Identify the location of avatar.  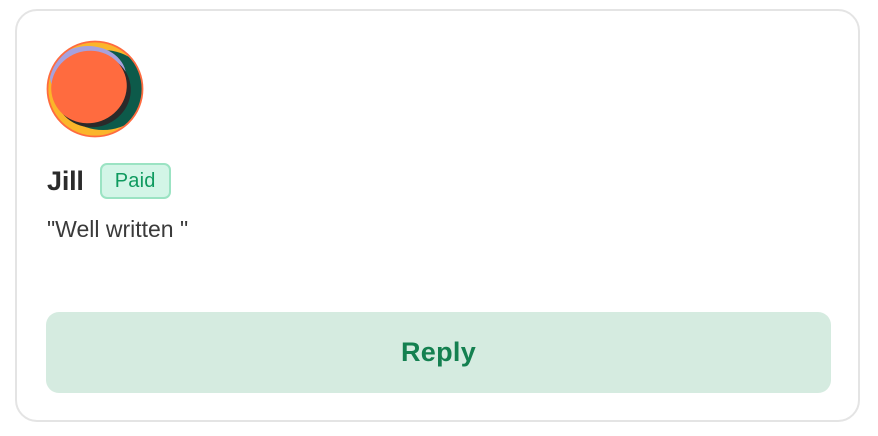
(95, 89).